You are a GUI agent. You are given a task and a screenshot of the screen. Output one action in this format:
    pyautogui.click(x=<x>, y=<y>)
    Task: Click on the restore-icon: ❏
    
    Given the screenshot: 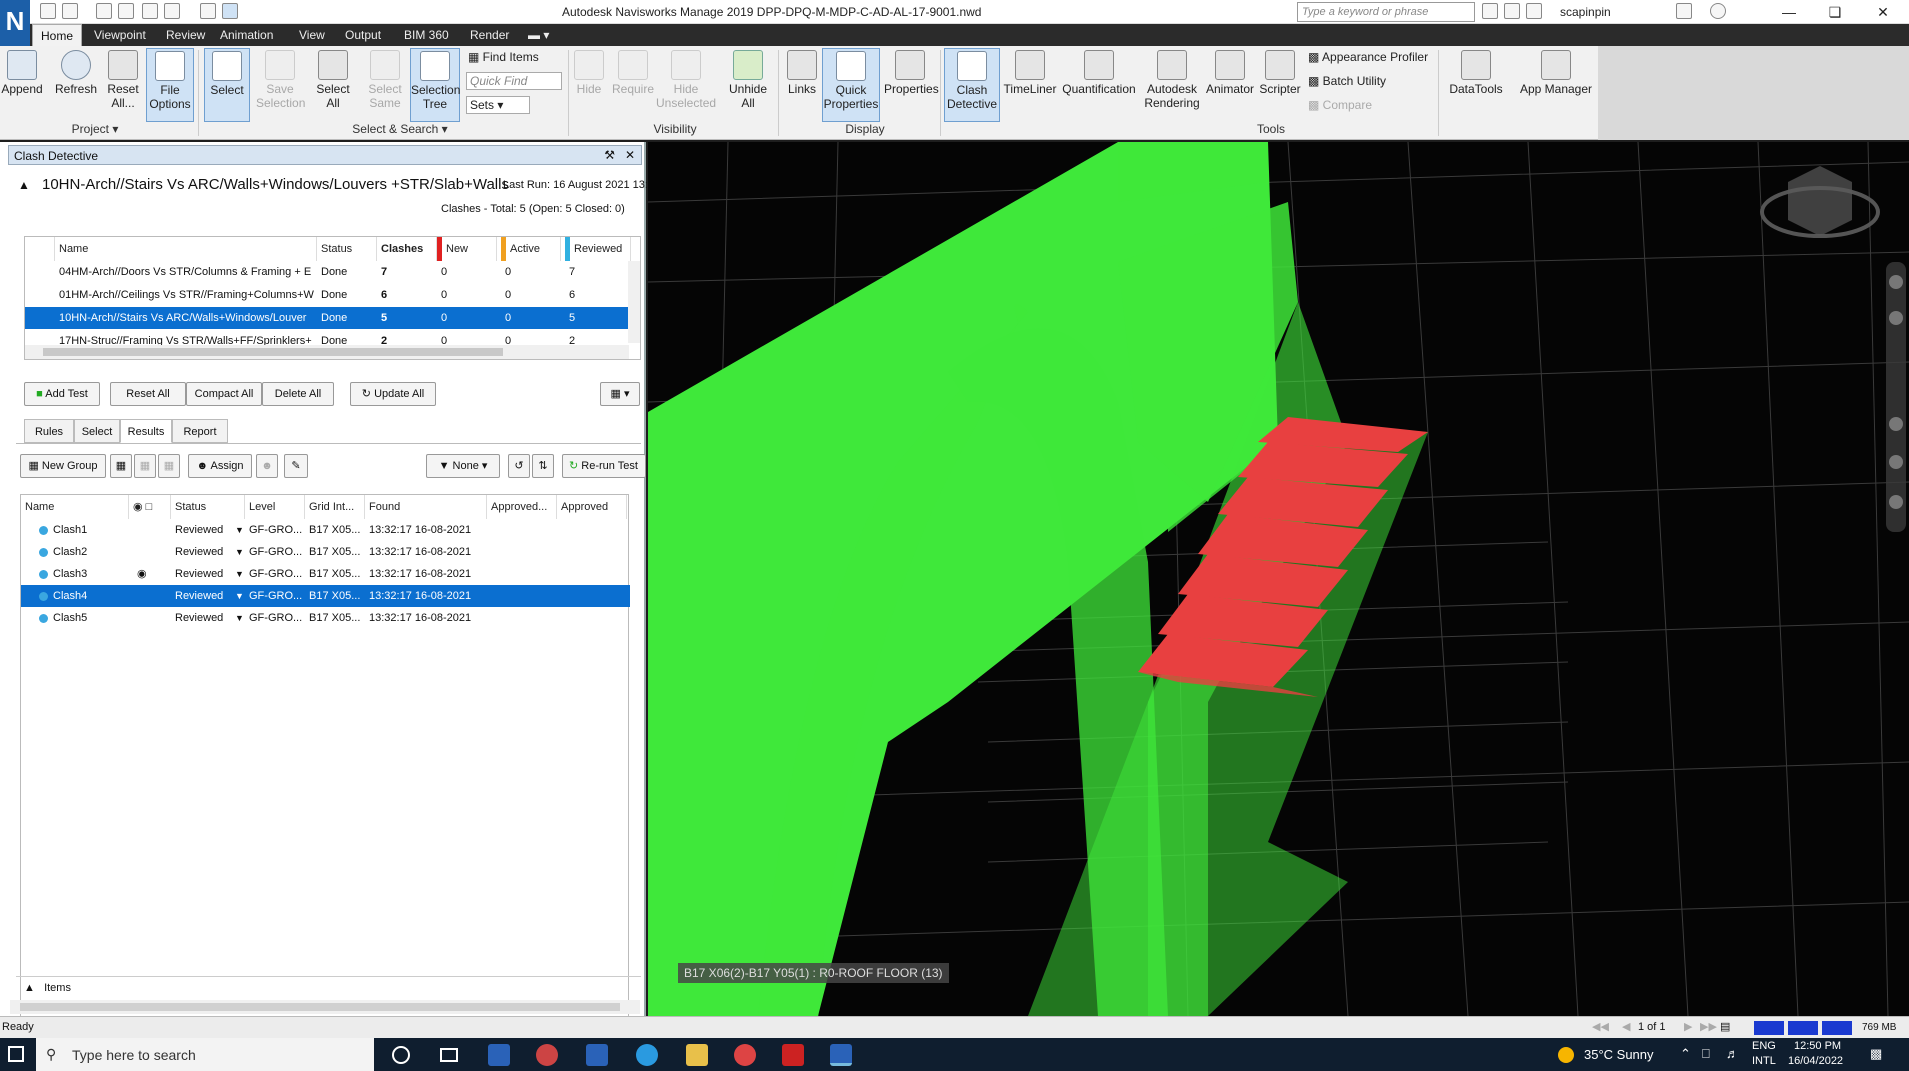 What is the action you would take?
    pyautogui.click(x=1835, y=12)
    